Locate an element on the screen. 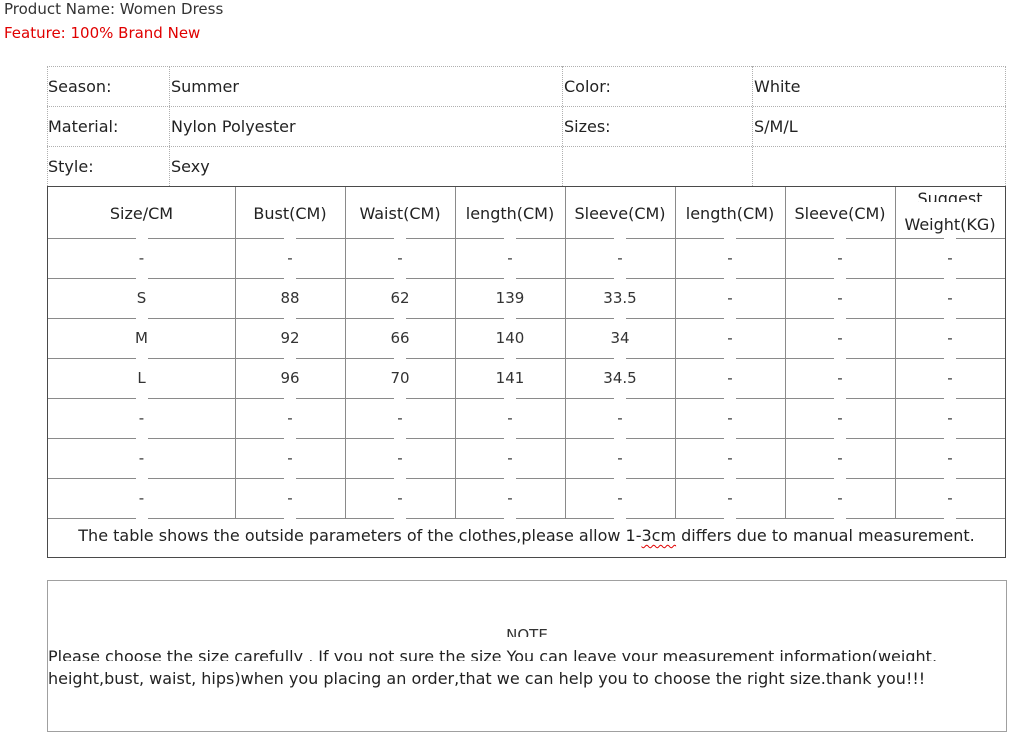 The height and width of the screenshot is (733, 1013). table-cell: 96 is located at coordinates (290, 378).